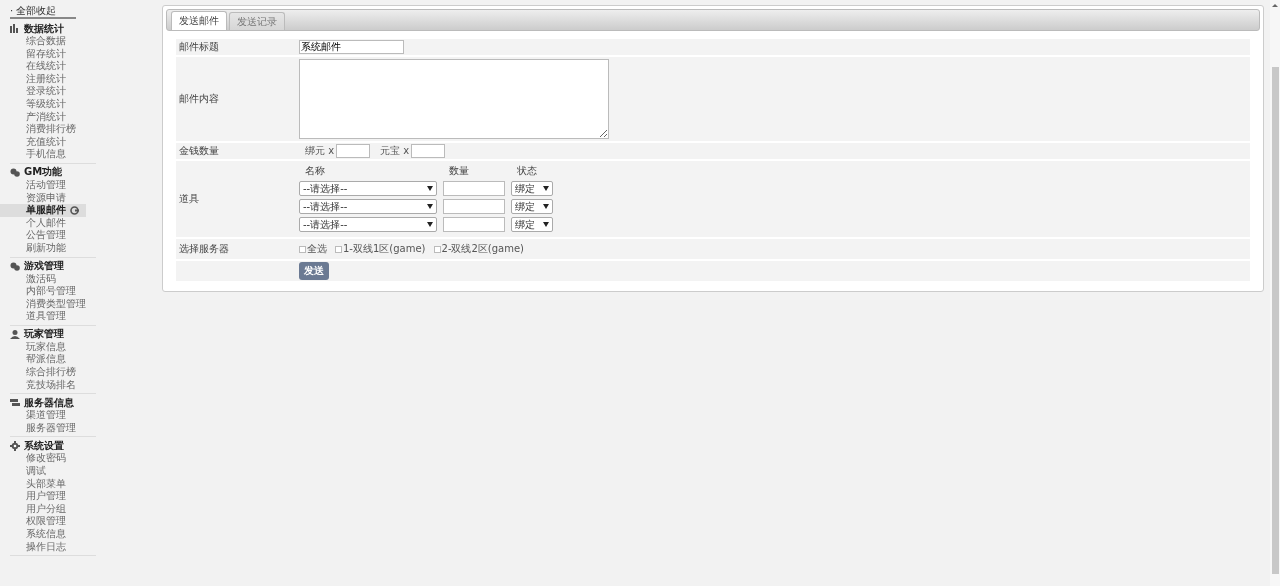 The height and width of the screenshot is (586, 1280). What do you see at coordinates (384, 249) in the screenshot?
I see `checkbox-label: 1-双线1区(game)` at bounding box center [384, 249].